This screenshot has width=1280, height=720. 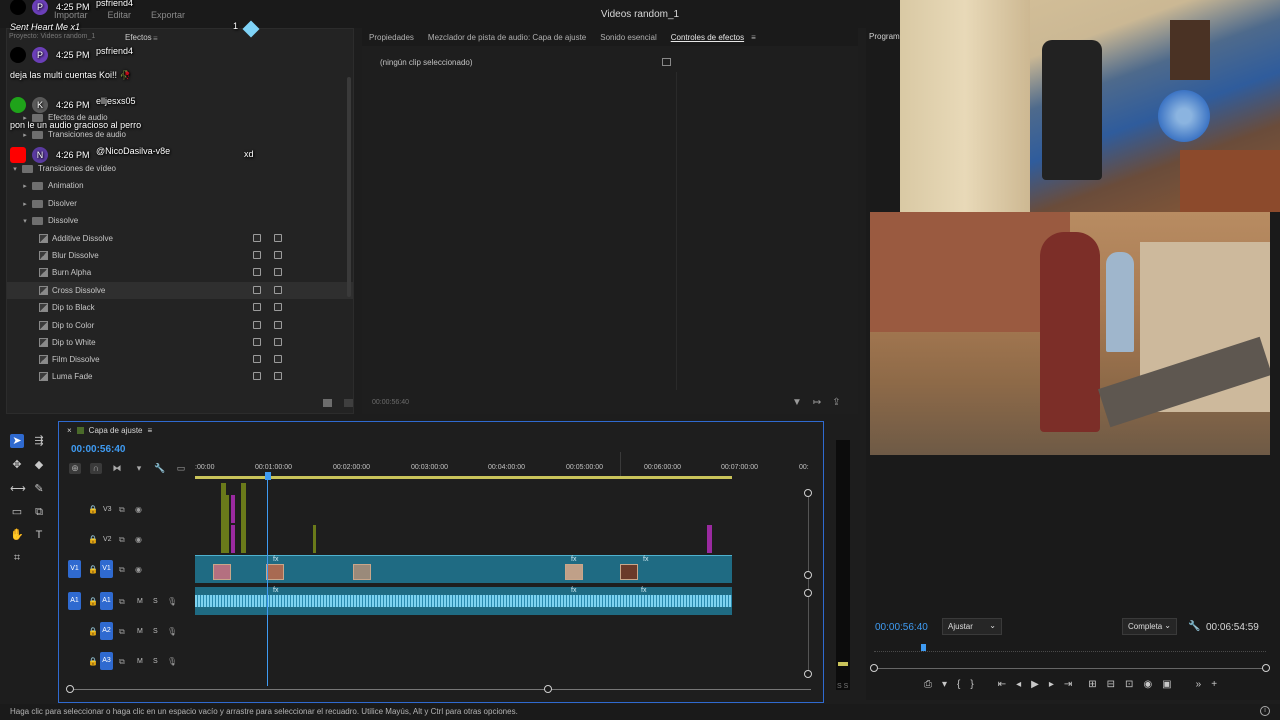 What do you see at coordinates (107, 539) in the screenshot?
I see `track-target-v2: V2` at bounding box center [107, 539].